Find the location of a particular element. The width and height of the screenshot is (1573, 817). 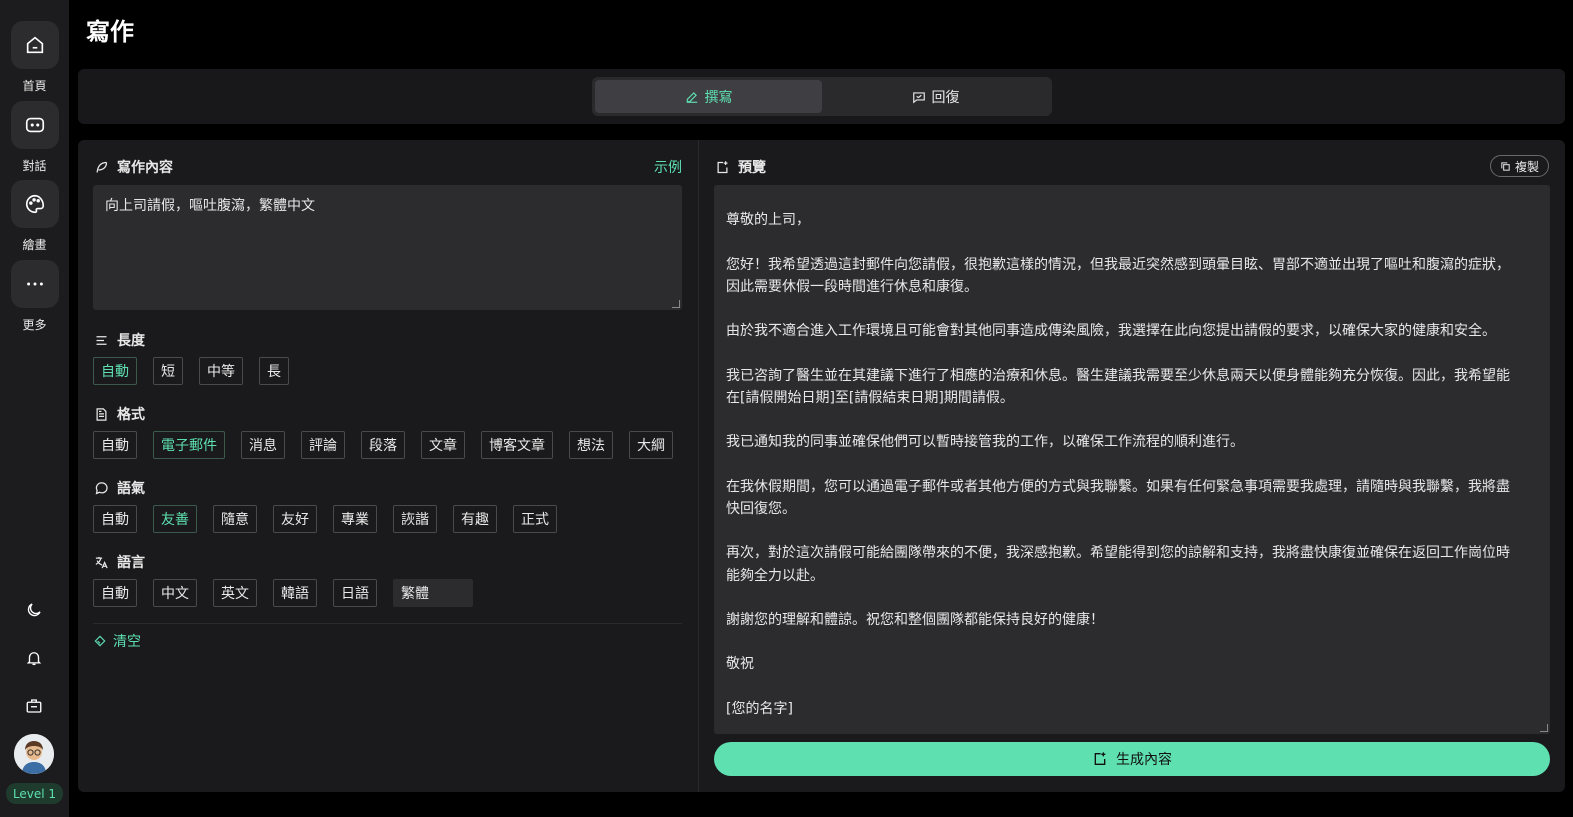

tone-option: 專業 is located at coordinates (355, 519).